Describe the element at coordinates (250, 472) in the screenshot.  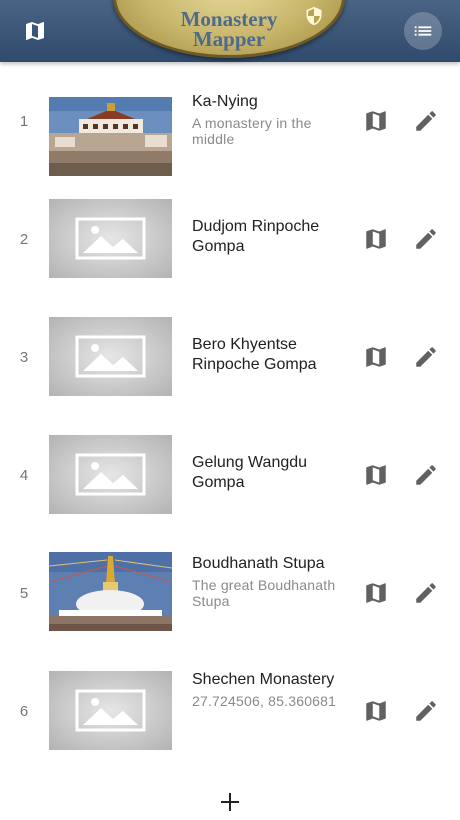
I see `monastery-title: Gelung Wangdu Gompa` at that location.